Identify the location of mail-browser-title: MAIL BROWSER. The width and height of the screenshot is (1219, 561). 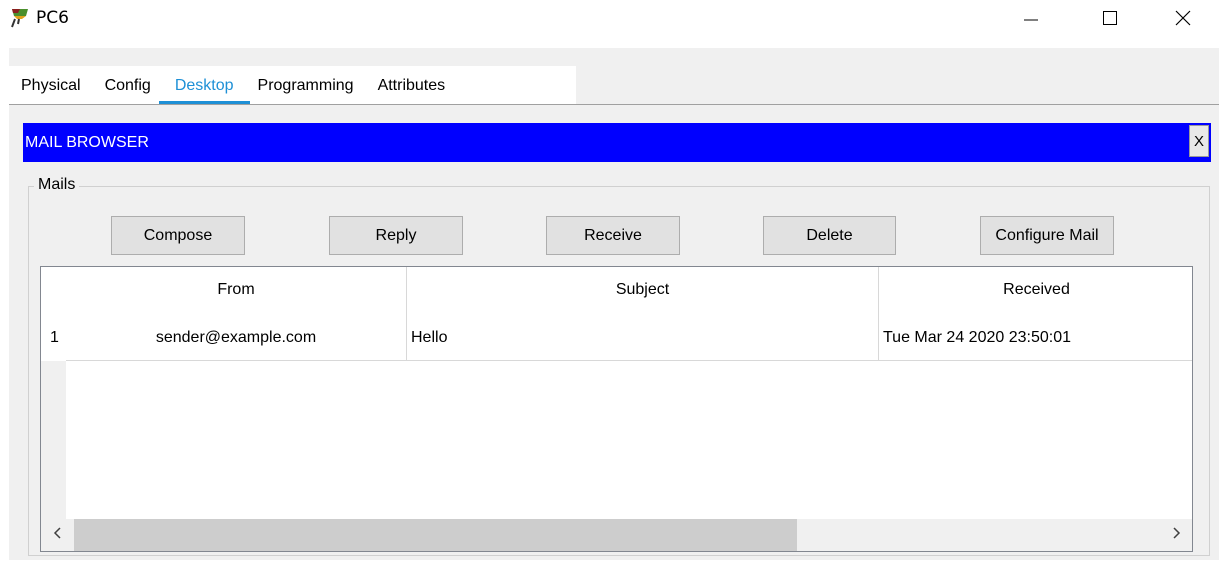
(87, 142).